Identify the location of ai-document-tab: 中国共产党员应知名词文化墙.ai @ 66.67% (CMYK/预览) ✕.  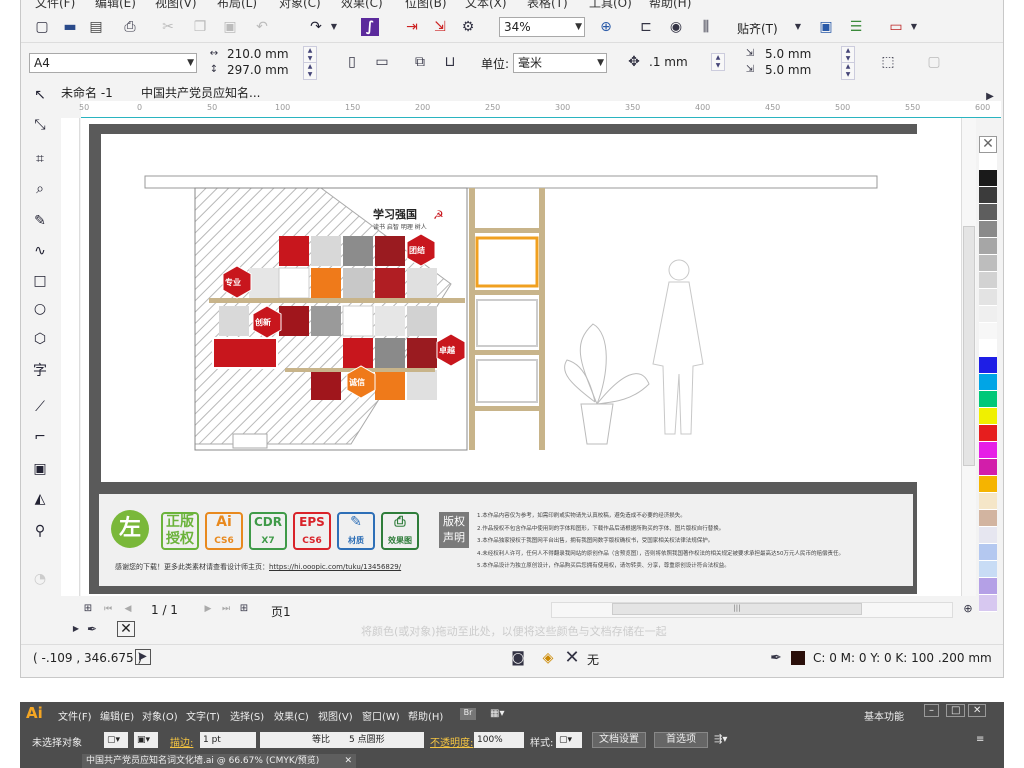
(219, 761).